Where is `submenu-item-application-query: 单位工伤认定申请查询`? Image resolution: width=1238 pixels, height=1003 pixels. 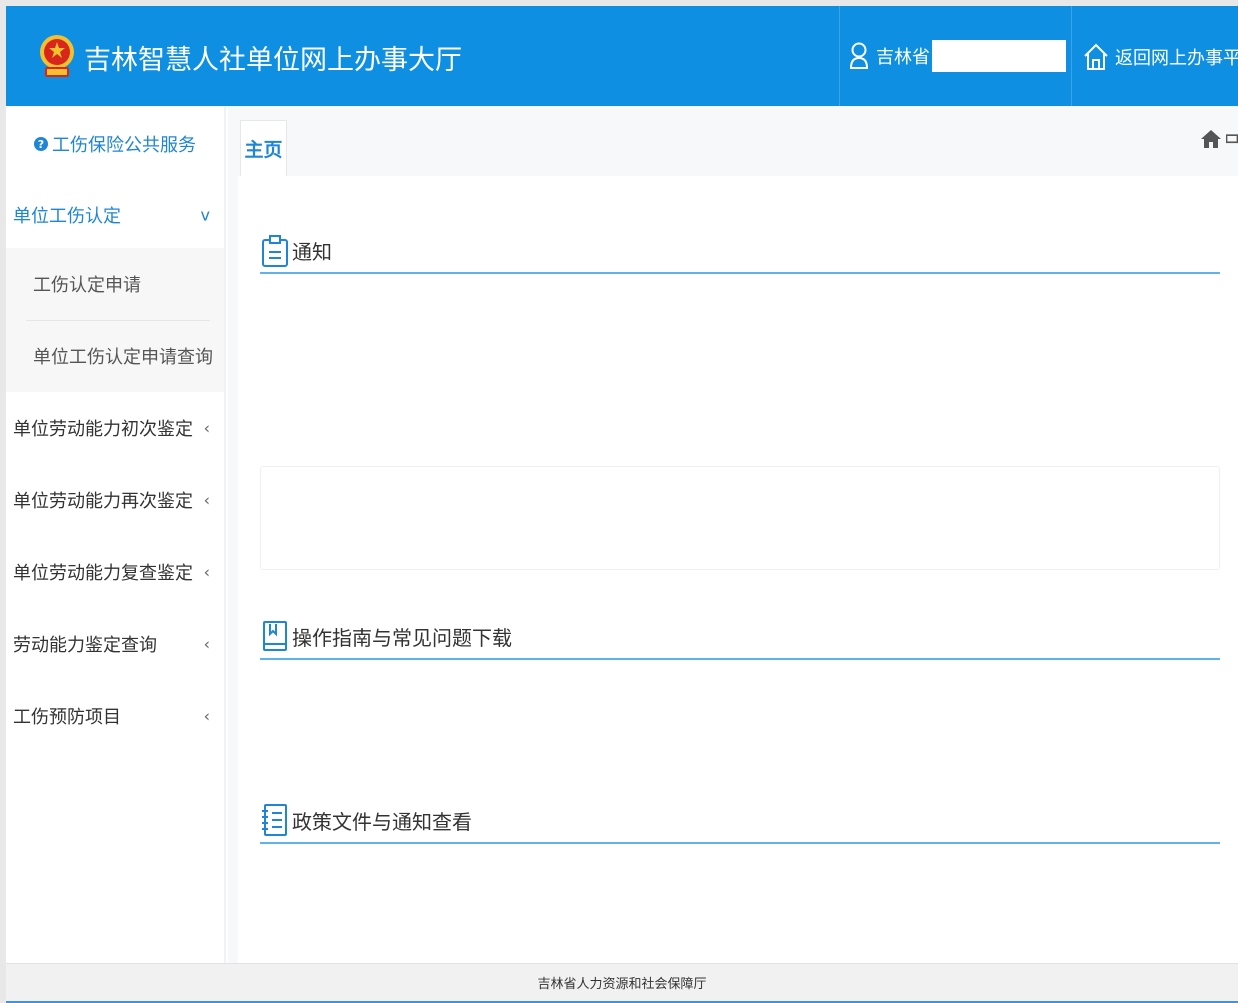
submenu-item-application-query: 单位工伤认定申请查询 is located at coordinates (115, 356).